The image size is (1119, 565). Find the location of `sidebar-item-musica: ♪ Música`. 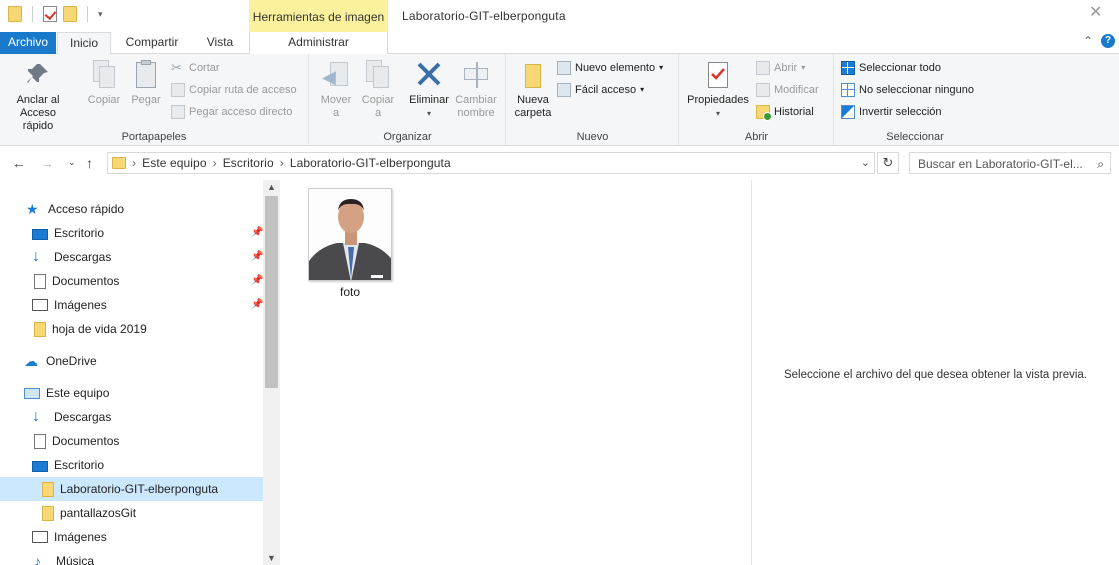

sidebar-item-musica: ♪ Música is located at coordinates (131, 557).